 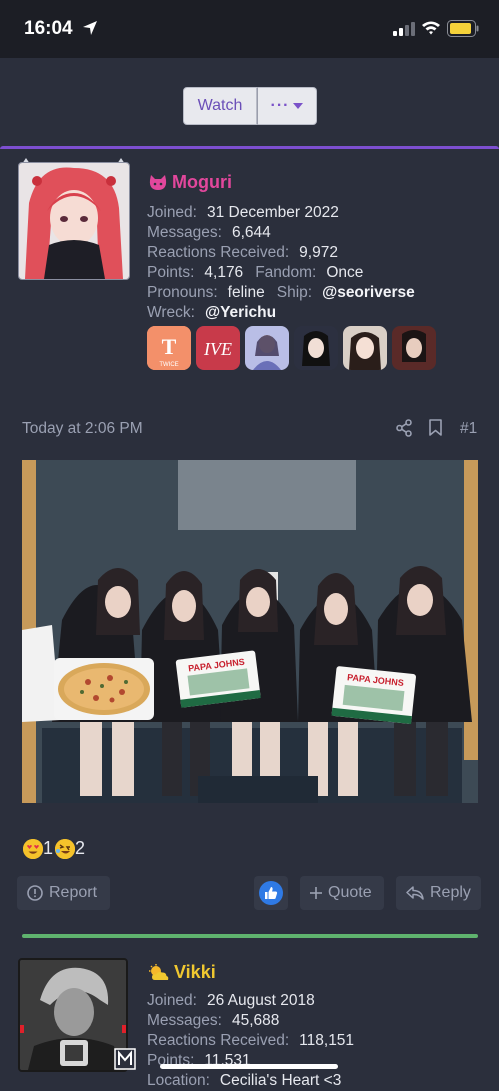 I want to click on pronouns-row: Pronouns: feline Ship: @seoriverse, so click(x=281, y=293).